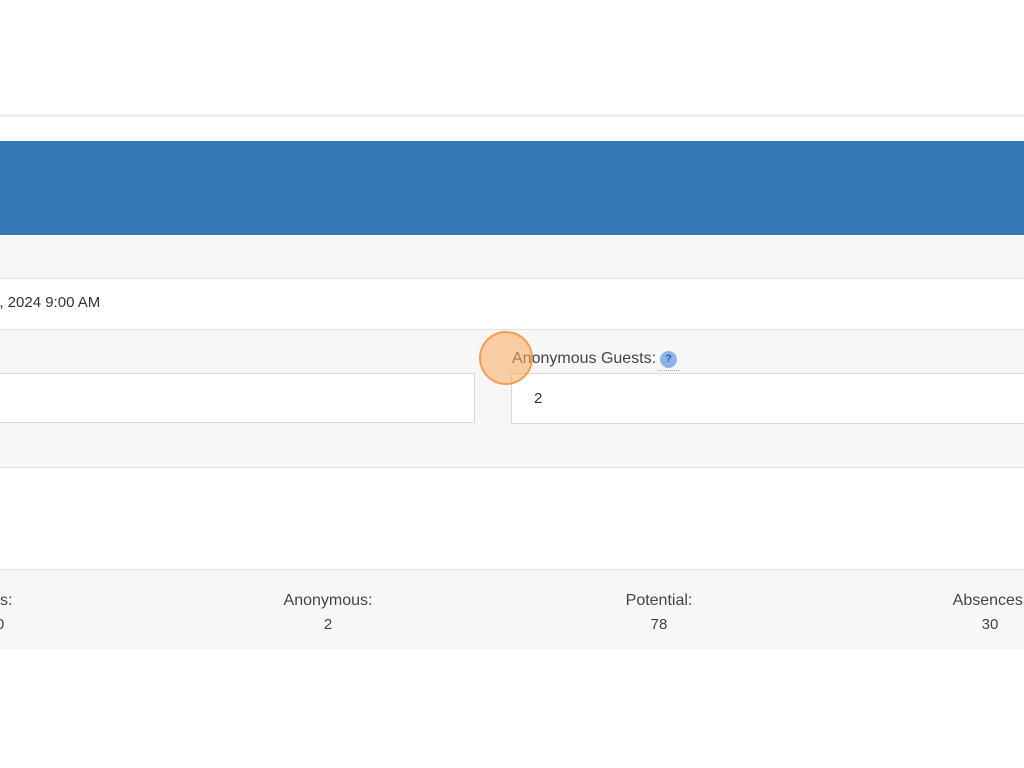  Describe the element at coordinates (512, 188) in the screenshot. I see `header-banner` at that location.